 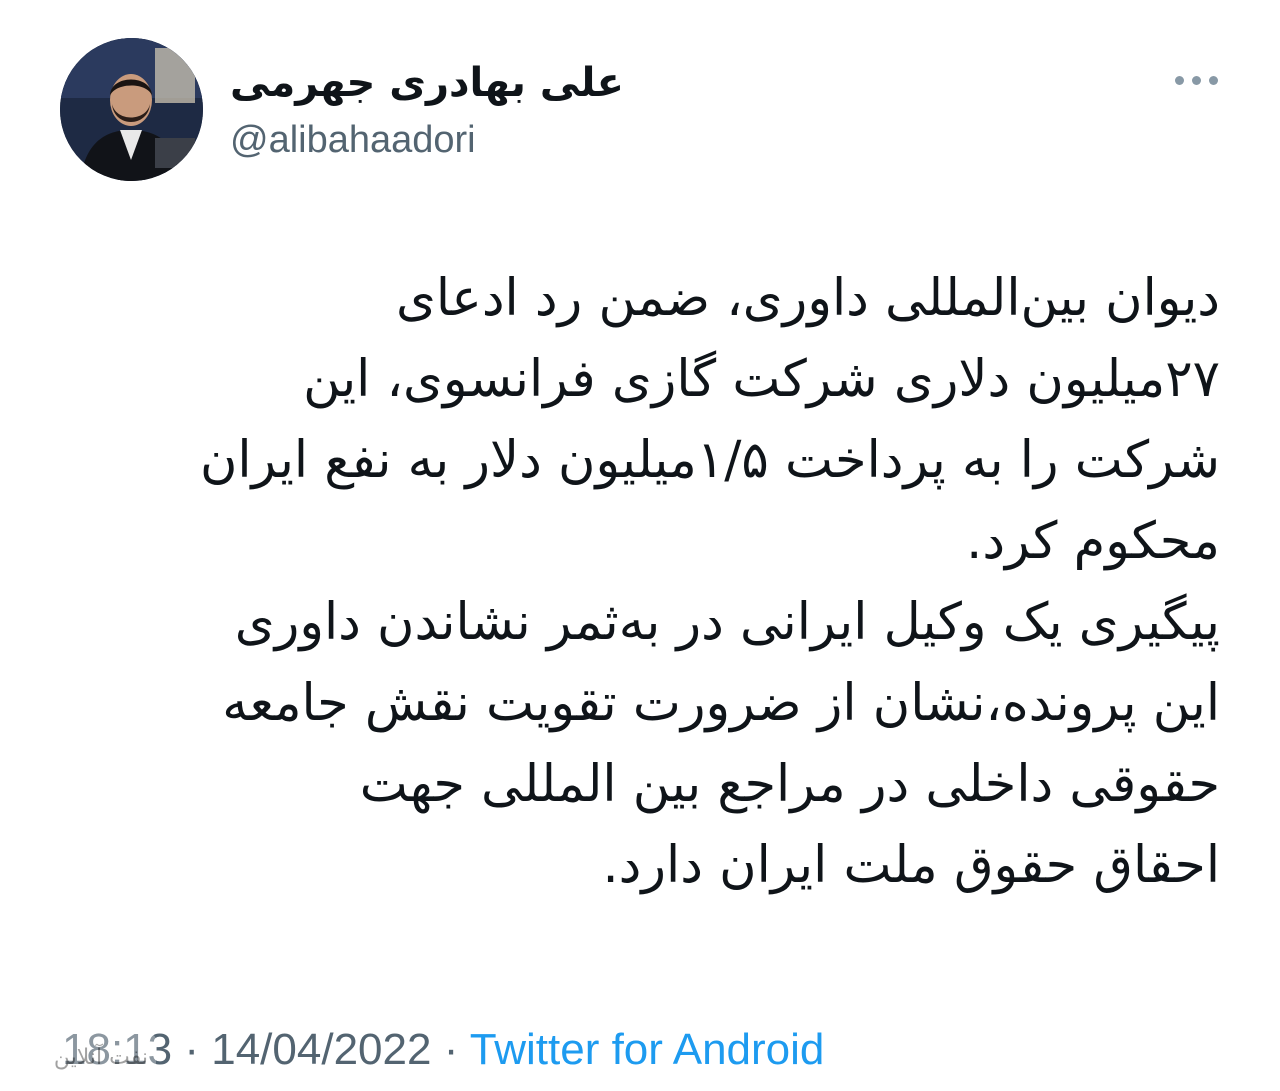 I want to click on watermark-logo: نفت آنلاین, so click(x=83, y=1056).